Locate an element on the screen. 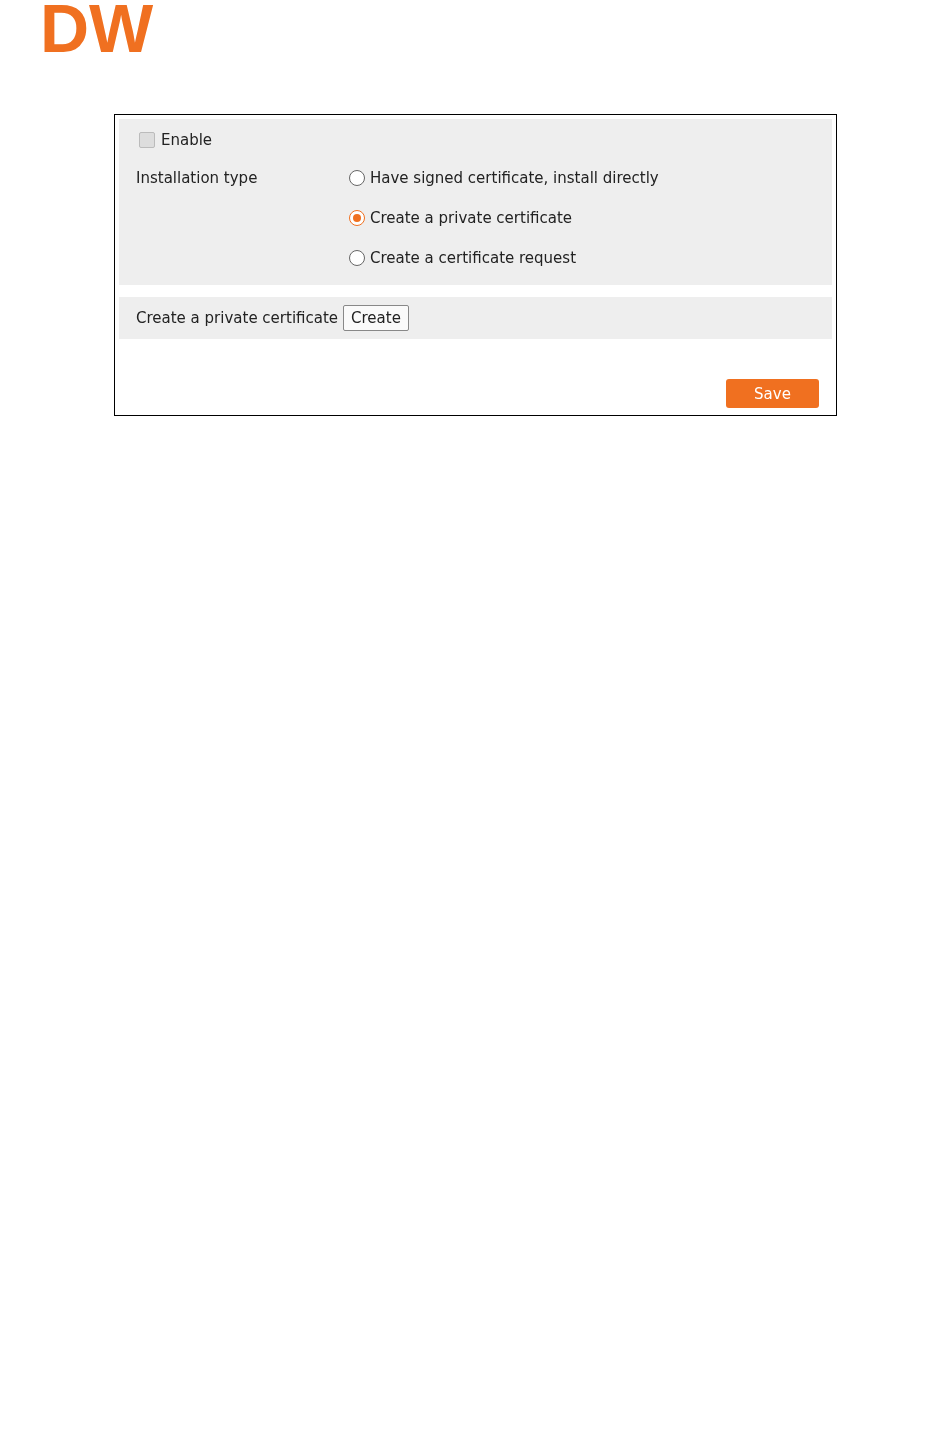 The height and width of the screenshot is (1456, 950). radio-label: Create a certificate request is located at coordinates (473, 258).